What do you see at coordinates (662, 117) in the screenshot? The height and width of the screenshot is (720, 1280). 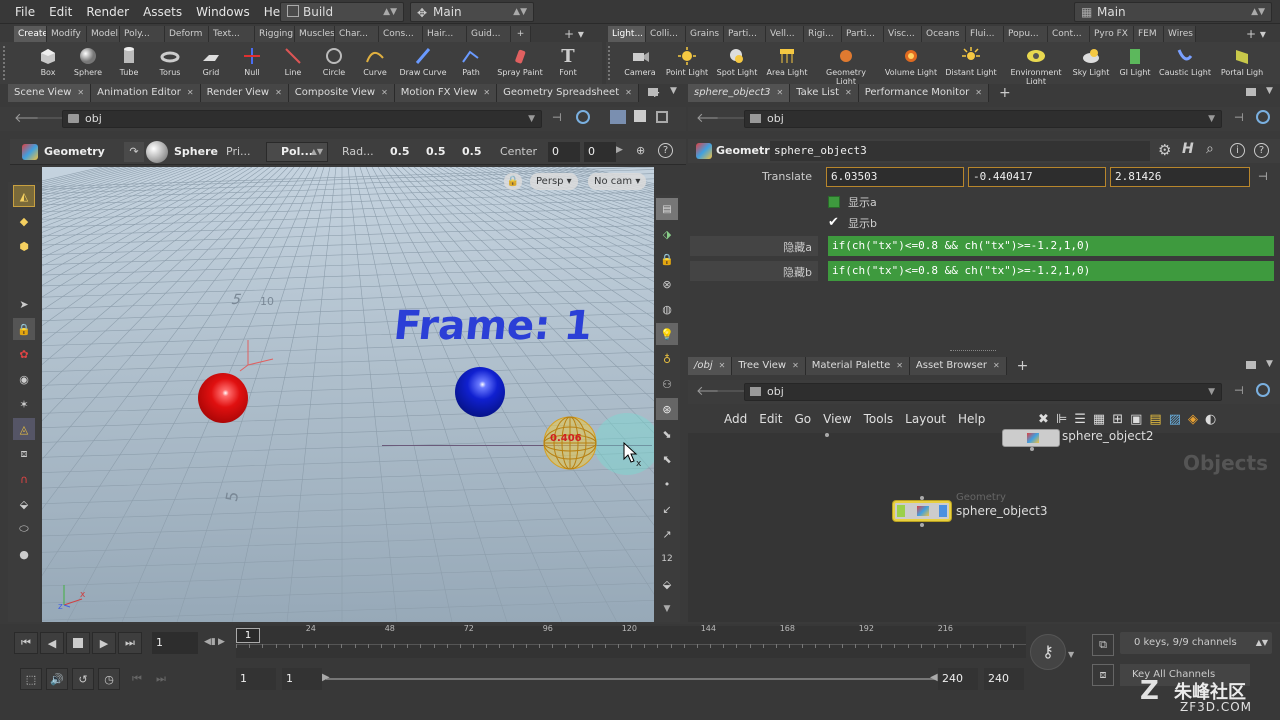 I see `view-icon` at bounding box center [662, 117].